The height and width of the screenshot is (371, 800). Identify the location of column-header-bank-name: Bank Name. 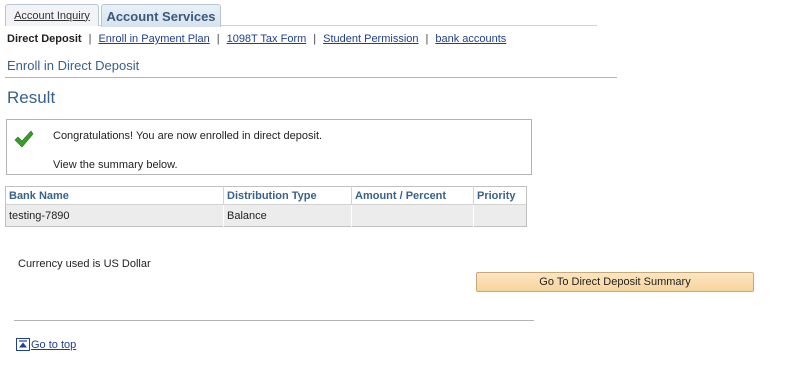
(114, 195).